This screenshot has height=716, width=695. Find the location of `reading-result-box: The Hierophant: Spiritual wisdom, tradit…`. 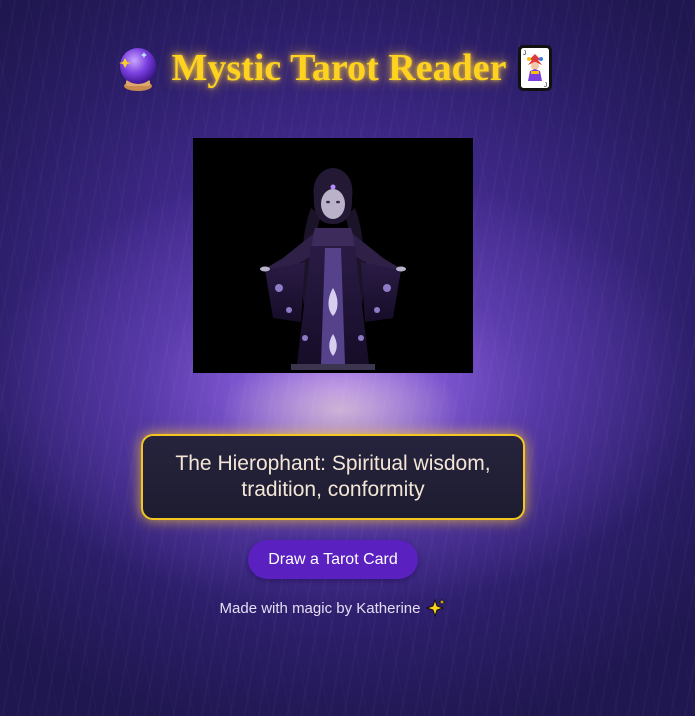

reading-result-box: The Hierophant: Spiritual wisdom, tradit… is located at coordinates (333, 477).